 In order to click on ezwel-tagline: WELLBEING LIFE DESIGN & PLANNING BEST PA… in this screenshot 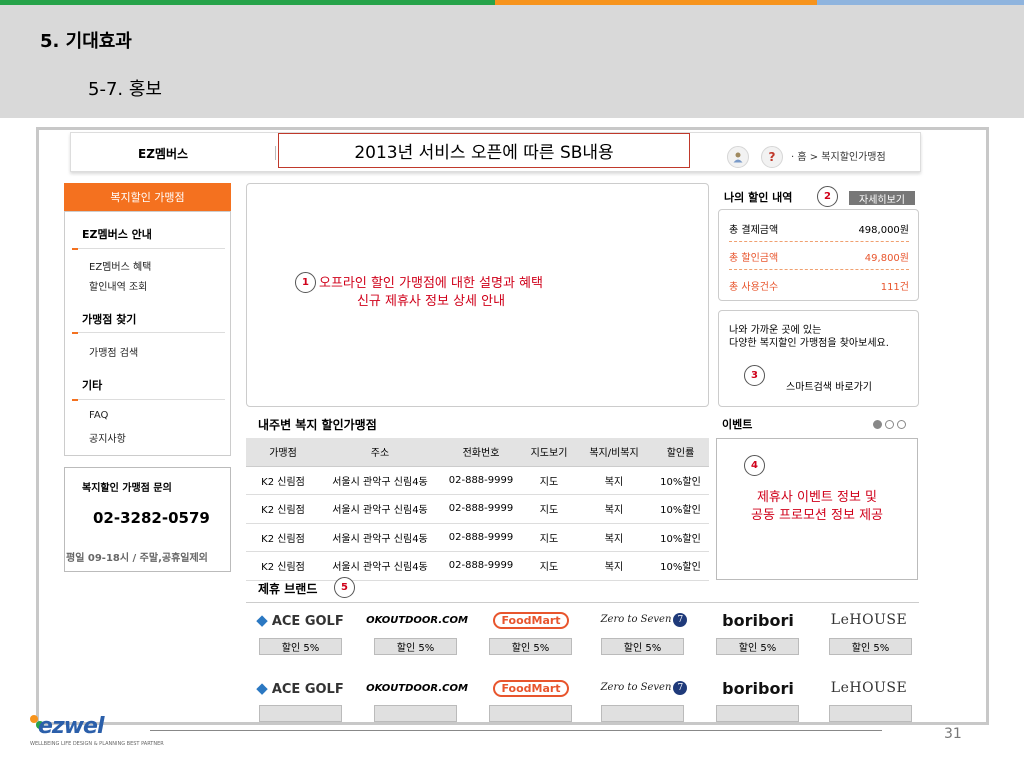, I will do `click(97, 744)`.